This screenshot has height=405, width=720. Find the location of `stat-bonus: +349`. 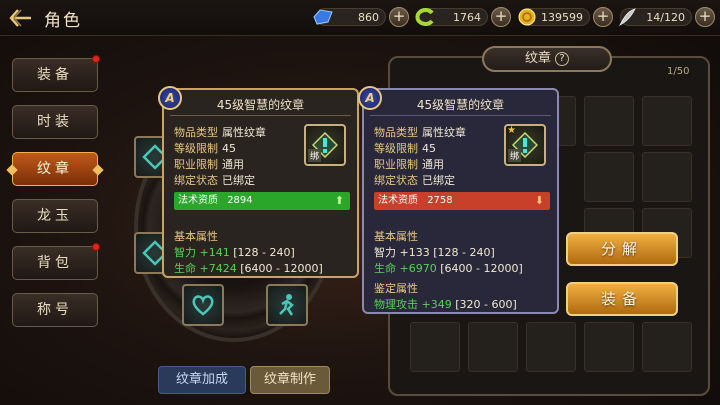

stat-bonus: +349 is located at coordinates (436, 304).